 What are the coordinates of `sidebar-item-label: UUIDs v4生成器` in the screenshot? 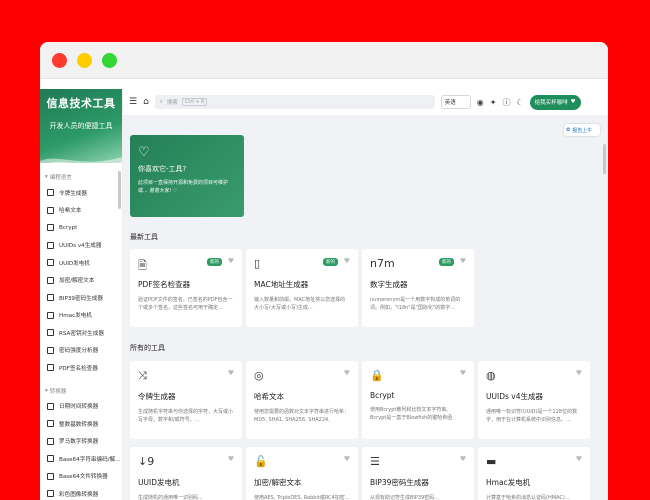 It's located at (80, 246).